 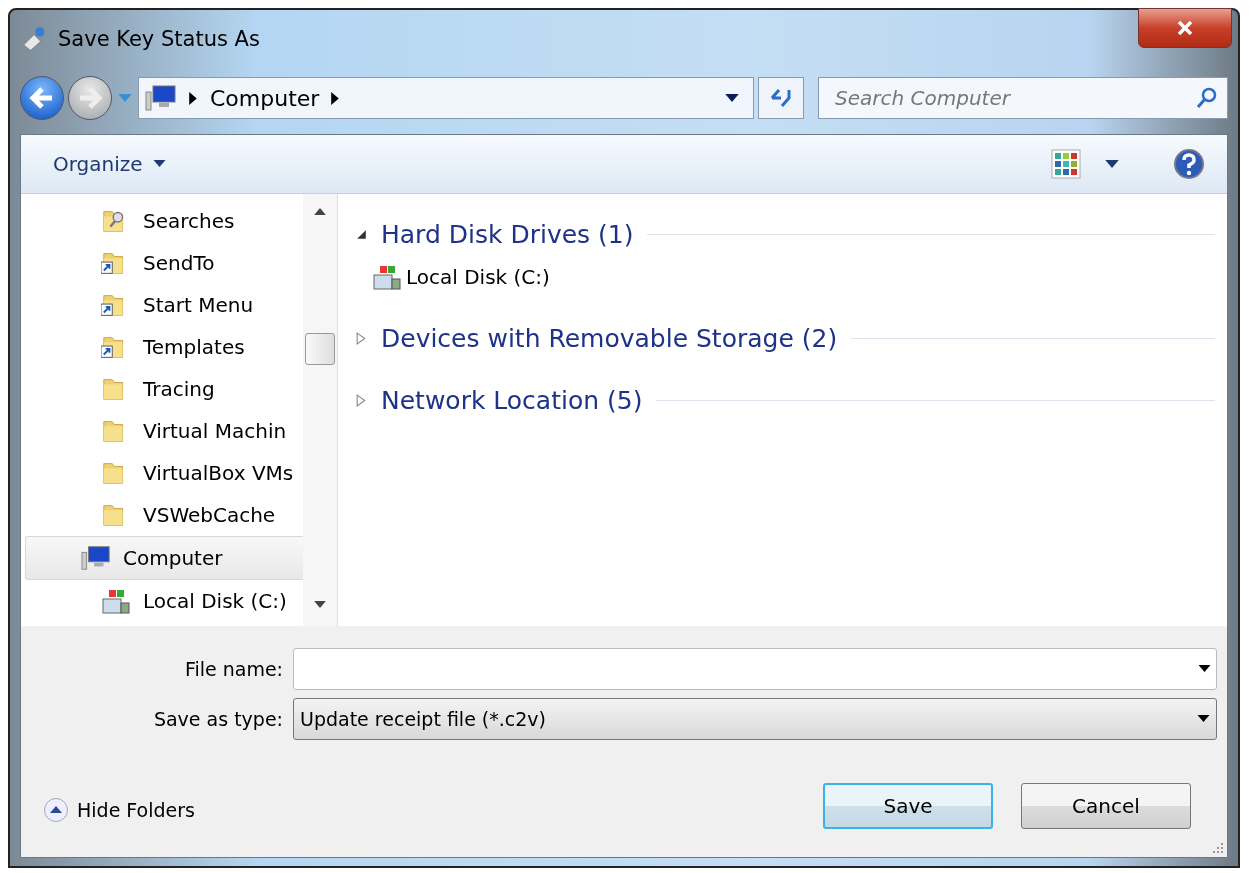 I want to click on computer-tree-item: Computer, so click(x=164, y=558).